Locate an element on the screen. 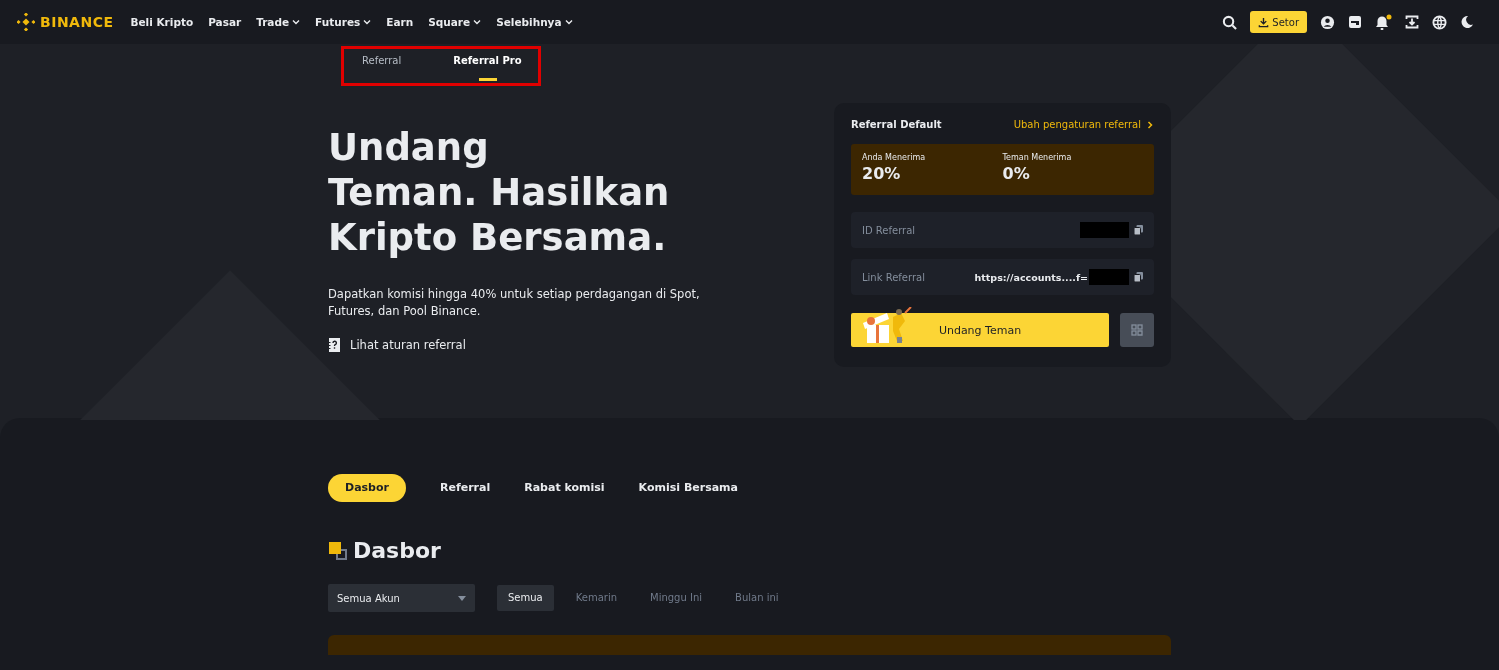 This screenshot has width=1499, height=670. nav-menu-item: Beli Kripto is located at coordinates (162, 22).